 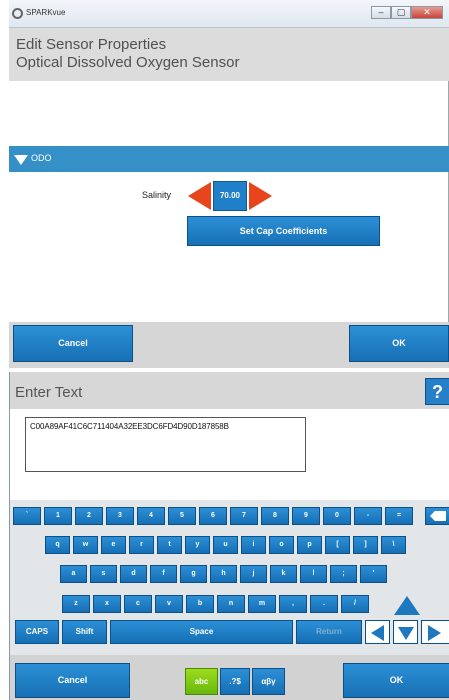 What do you see at coordinates (163, 574) in the screenshot?
I see `key: f` at bounding box center [163, 574].